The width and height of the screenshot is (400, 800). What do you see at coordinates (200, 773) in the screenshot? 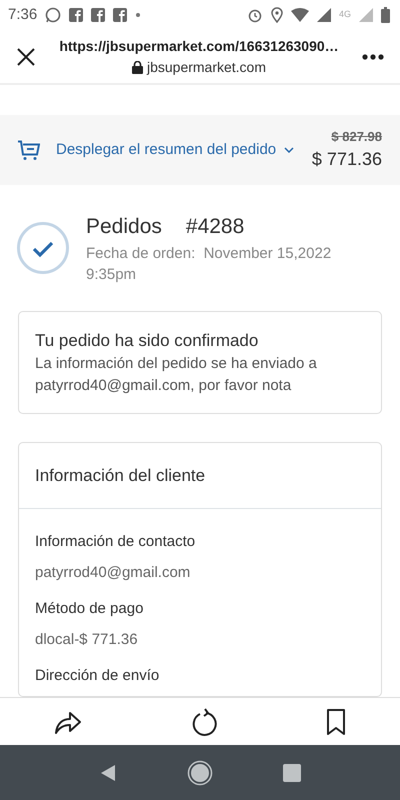
I see `home-button` at bounding box center [200, 773].